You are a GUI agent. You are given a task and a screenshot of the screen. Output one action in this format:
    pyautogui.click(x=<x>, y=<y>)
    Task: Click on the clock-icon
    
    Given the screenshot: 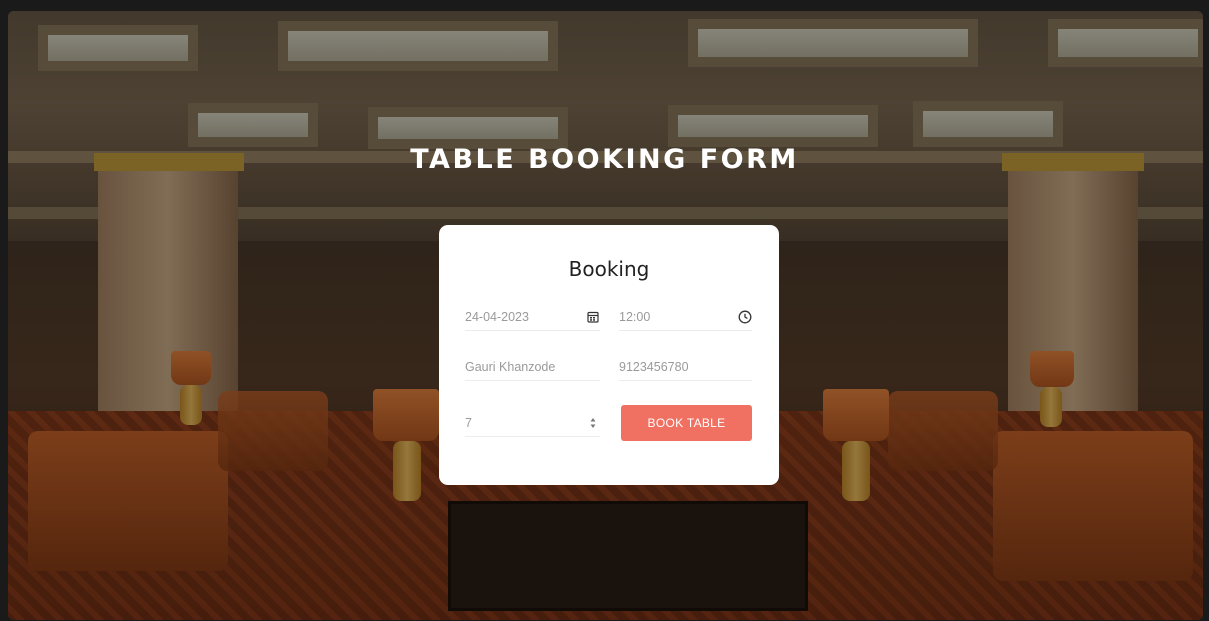 What is the action you would take?
    pyautogui.click(x=745, y=317)
    